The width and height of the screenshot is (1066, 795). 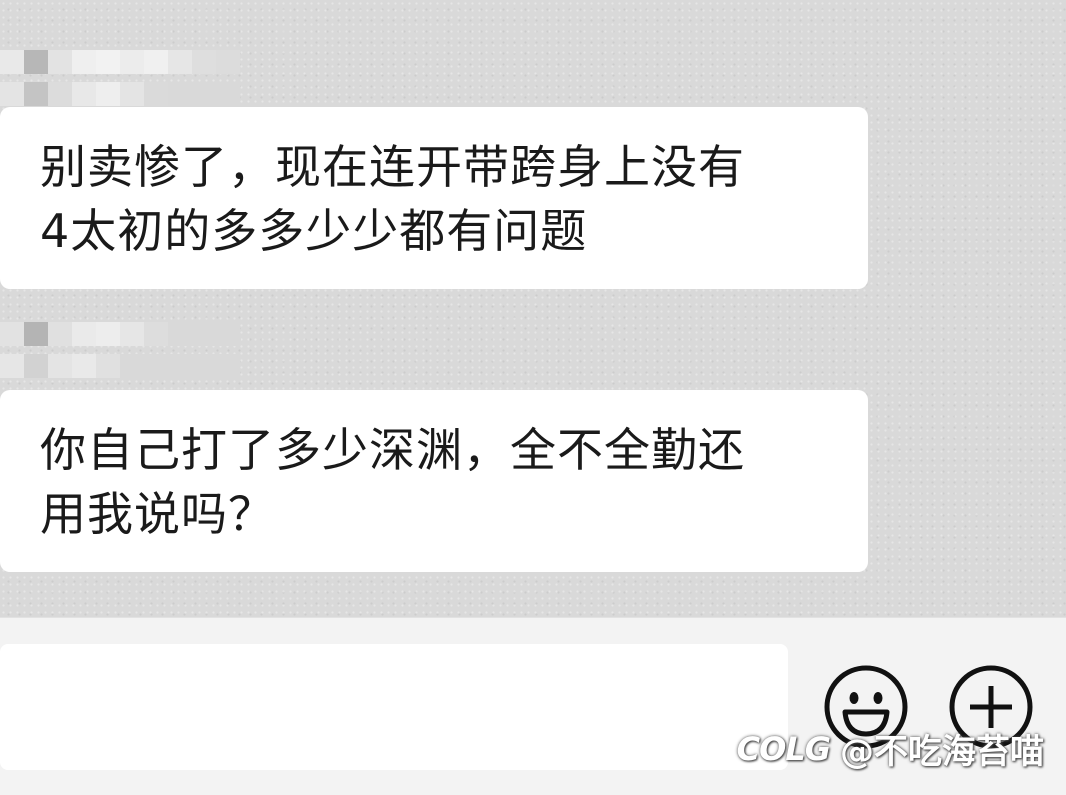 I want to click on watermark-logo: COLG, so click(x=783, y=748).